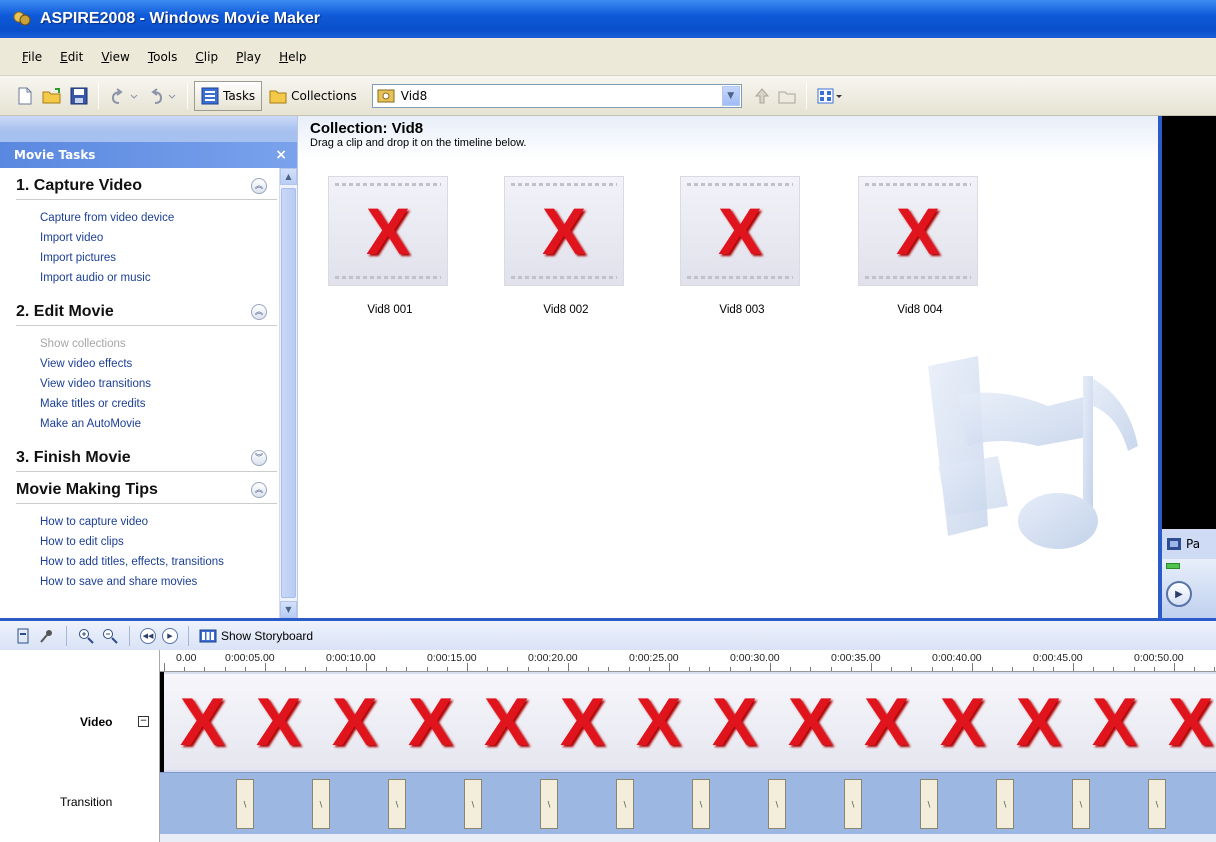 The height and width of the screenshot is (842, 1216). Describe the element at coordinates (148, 635) in the screenshot. I see `rewind-timeline-icon: ◀◀` at that location.